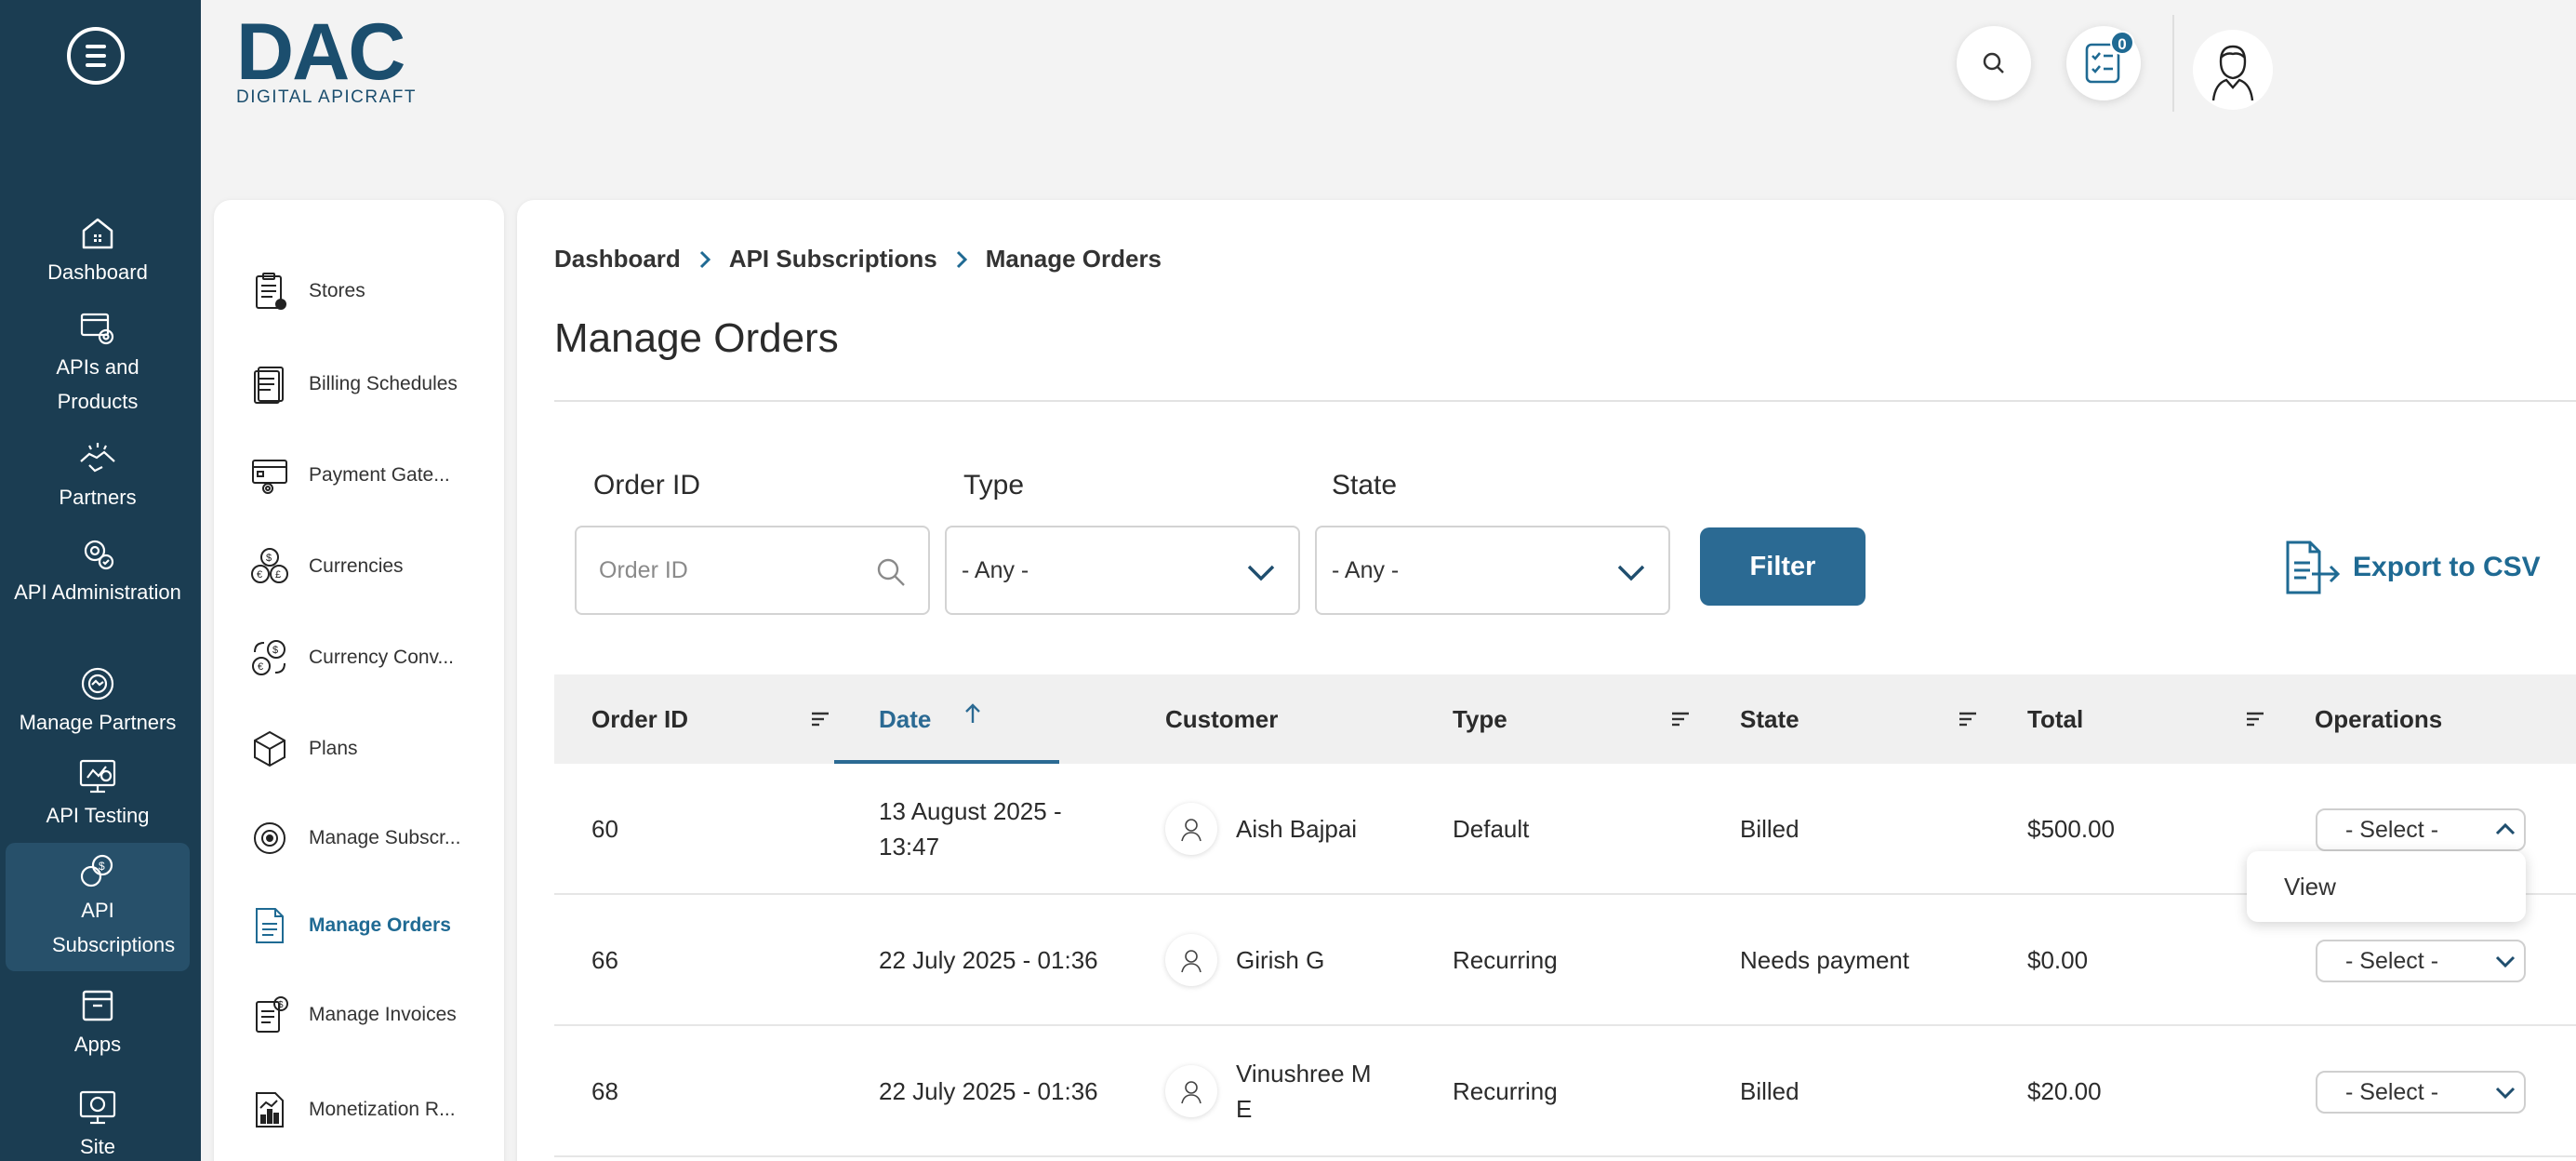 This screenshot has width=2576, height=1161. I want to click on operations-dropdown: View, so click(2386, 886).